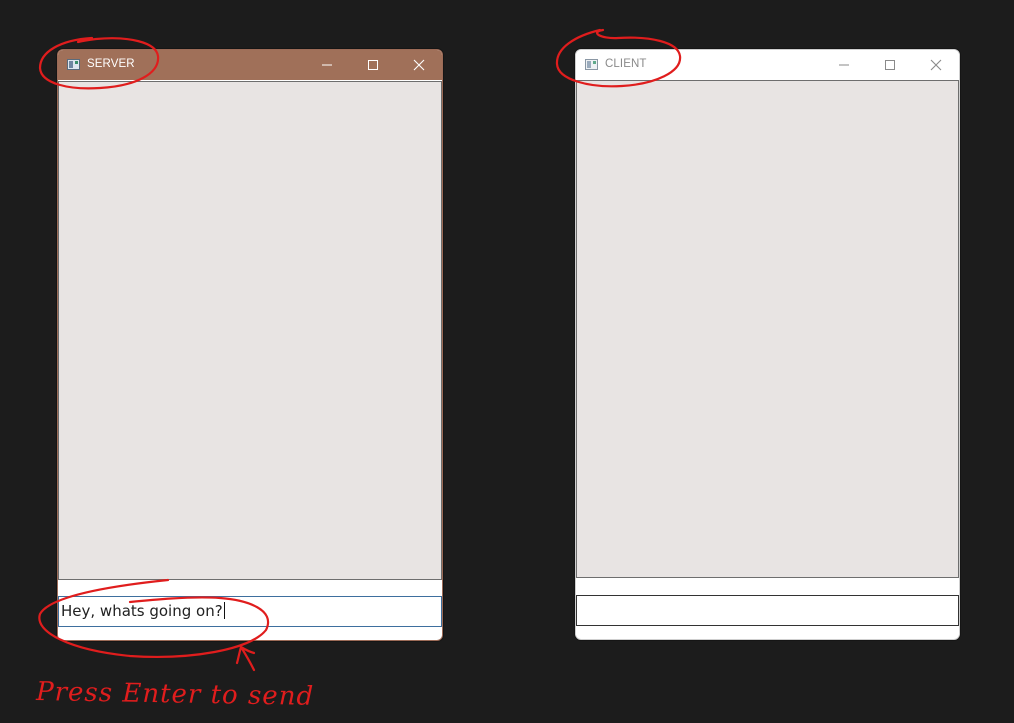 This screenshot has height=723, width=1014. I want to click on window-title: SERVER, so click(111, 64).